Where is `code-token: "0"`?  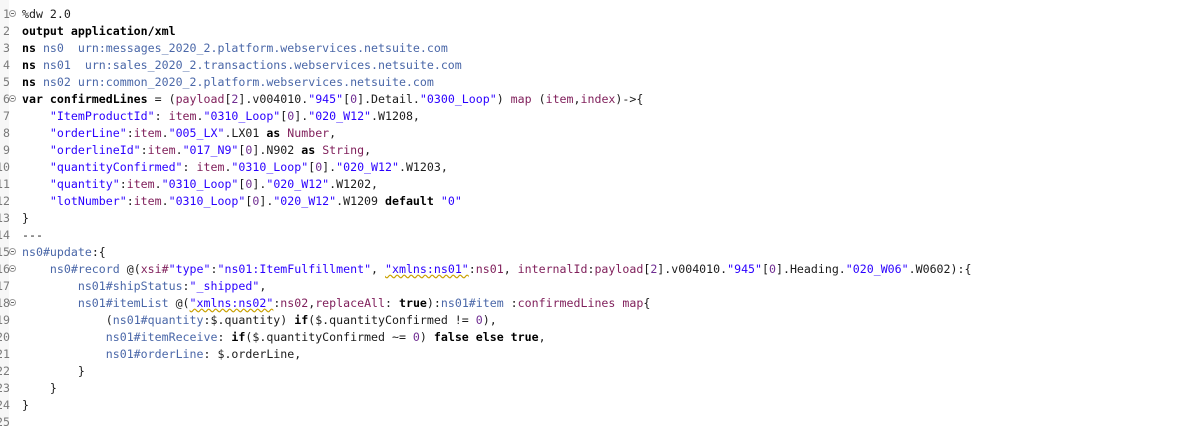
code-token: "0" is located at coordinates (451, 201).